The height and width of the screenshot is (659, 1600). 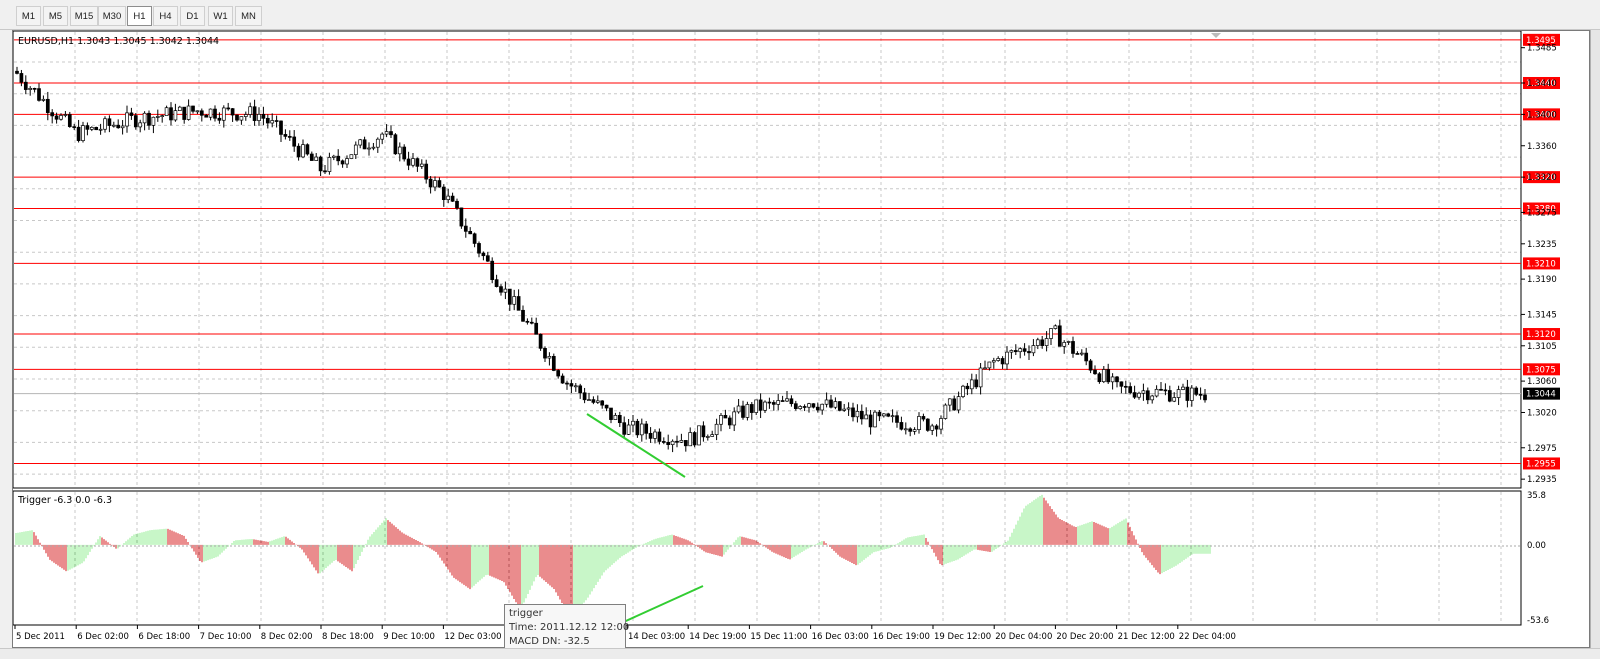 I want to click on price-tick-label: 1.3235, so click(x=1542, y=245).